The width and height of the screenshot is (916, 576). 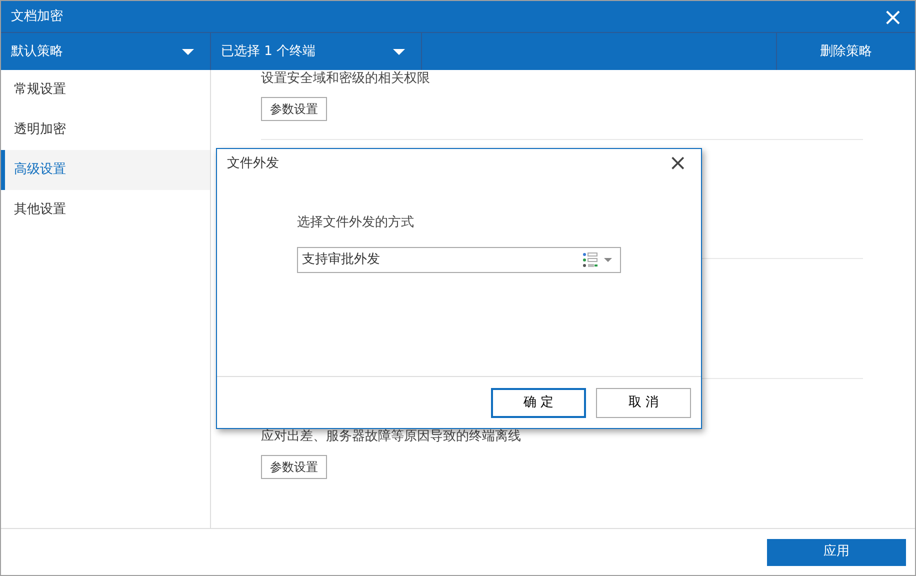 I want to click on cancel-button: 取 消, so click(x=643, y=403).